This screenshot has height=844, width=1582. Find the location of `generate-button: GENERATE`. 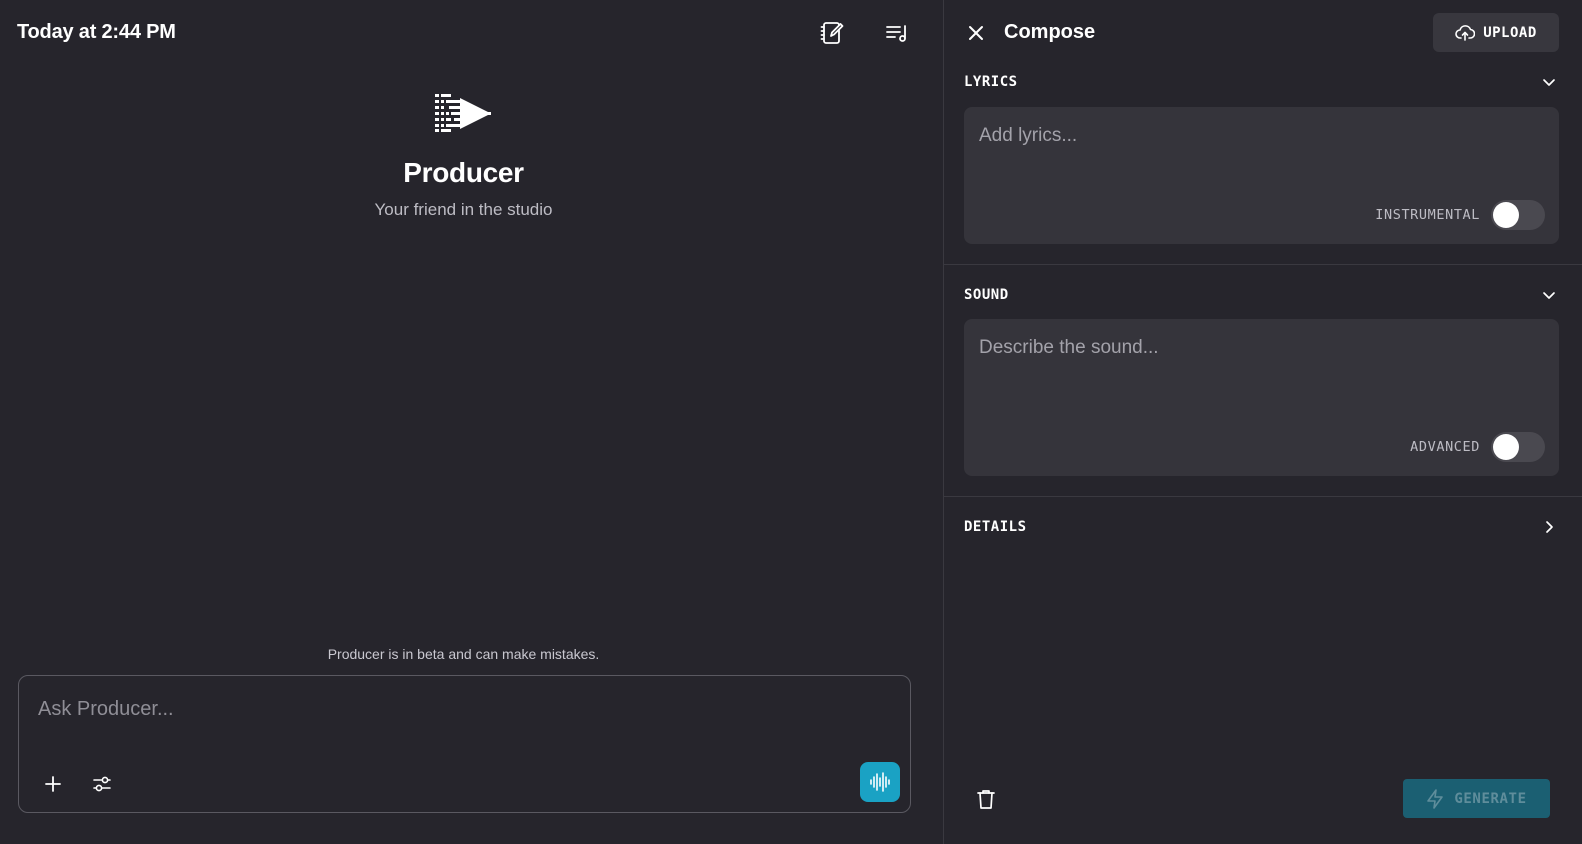

generate-button: GENERATE is located at coordinates (1476, 798).